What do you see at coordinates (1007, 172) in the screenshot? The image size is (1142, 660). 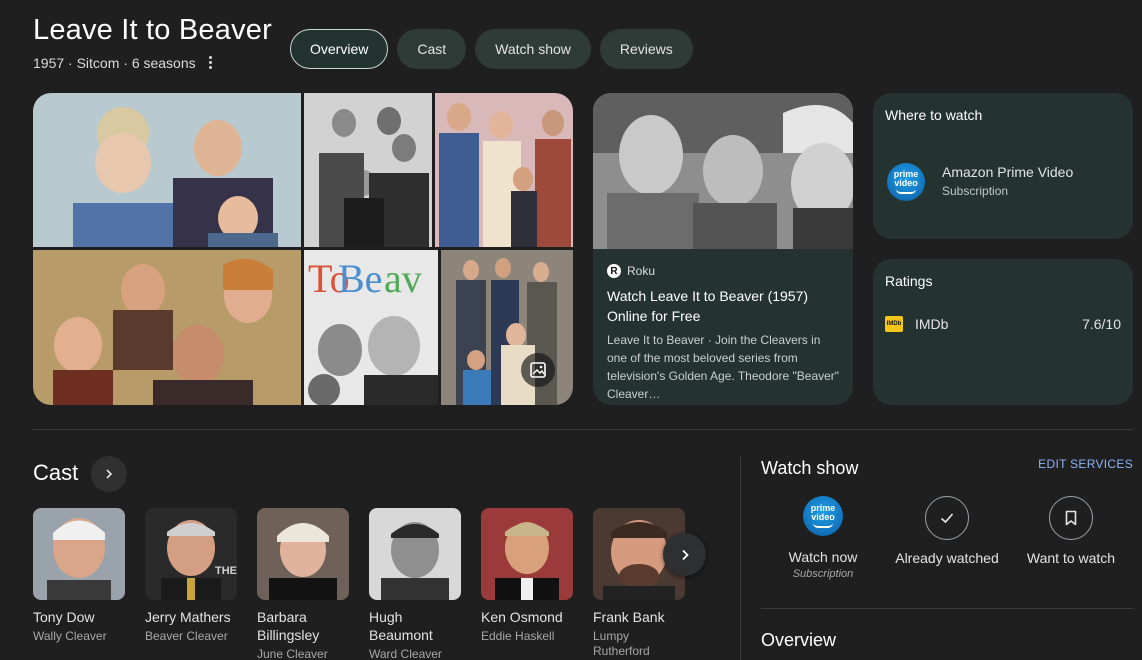 I see `streaming-service-name: Amazon Prime Video` at bounding box center [1007, 172].